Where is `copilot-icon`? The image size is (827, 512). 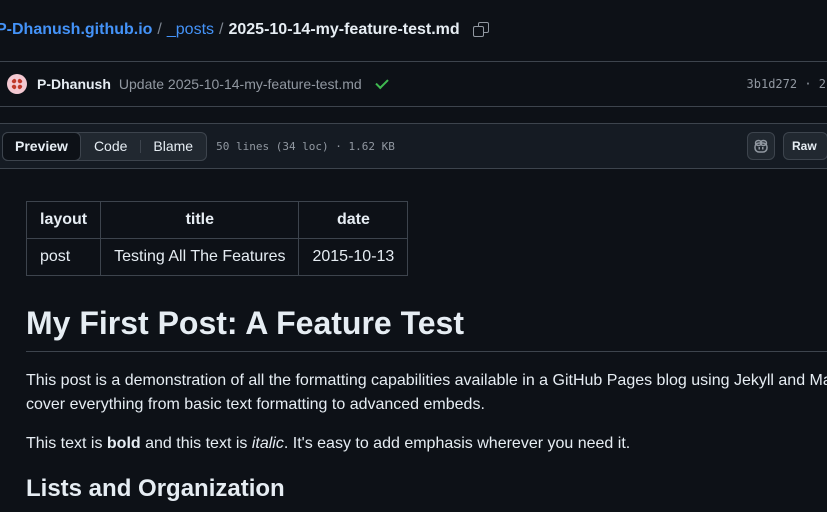
copilot-icon is located at coordinates (761, 146).